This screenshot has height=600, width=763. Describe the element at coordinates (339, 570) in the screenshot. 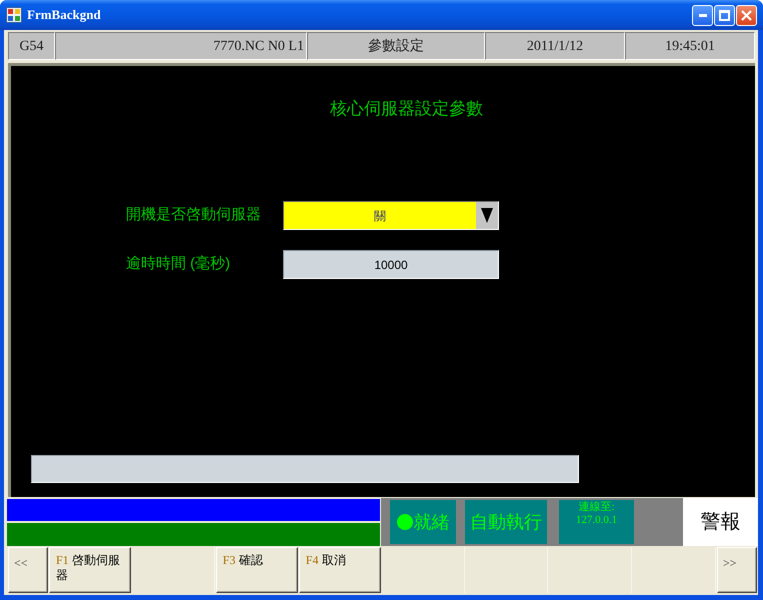

I see `function-key: F4 取消` at that location.